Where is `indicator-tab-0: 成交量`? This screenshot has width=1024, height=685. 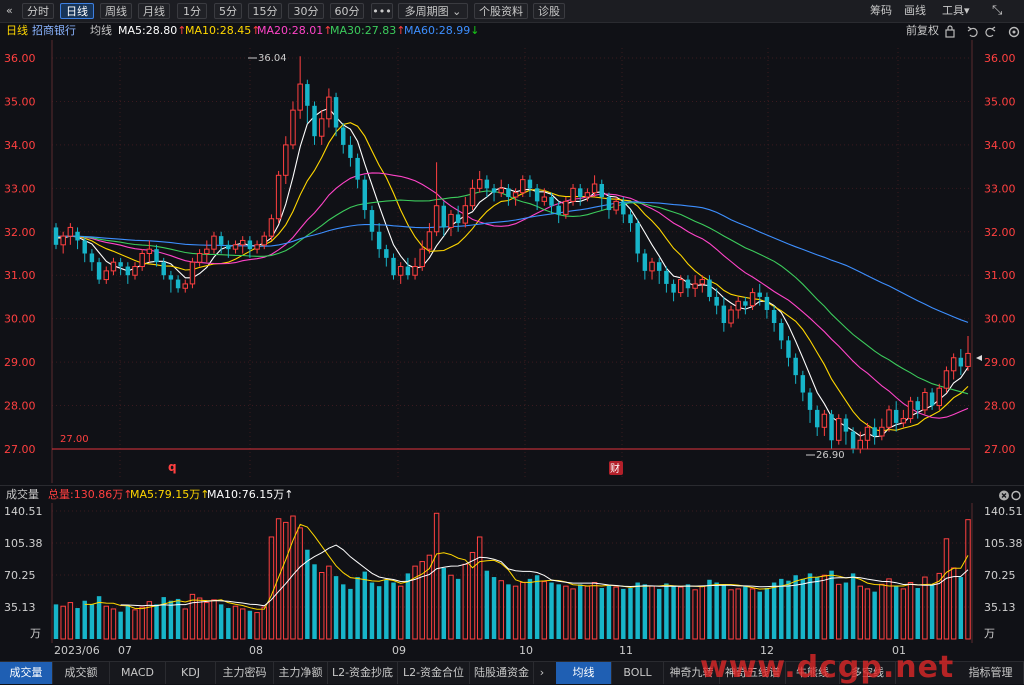 indicator-tab-0: 成交量 is located at coordinates (26, 673).